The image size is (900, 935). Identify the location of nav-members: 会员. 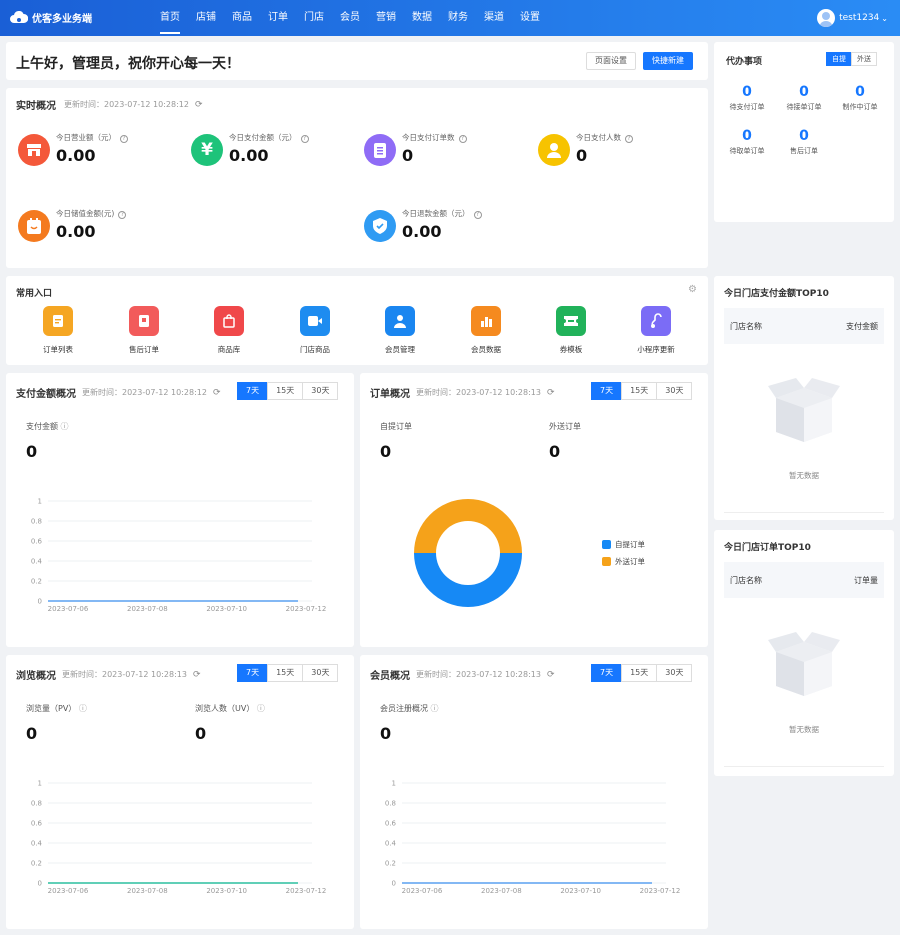
(350, 18).